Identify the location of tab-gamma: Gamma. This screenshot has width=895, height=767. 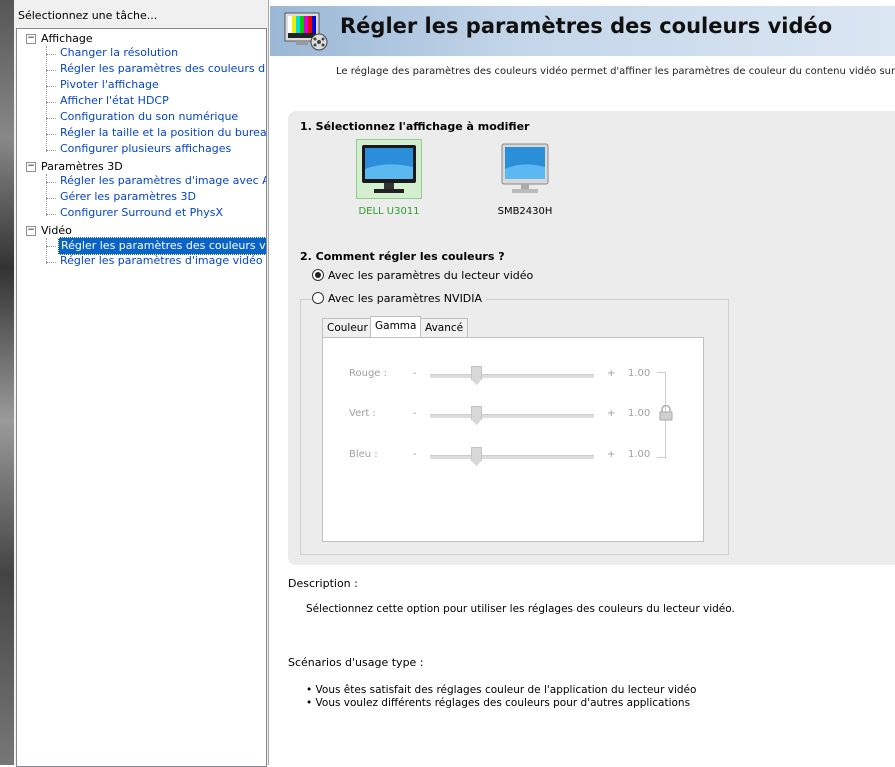
(396, 326).